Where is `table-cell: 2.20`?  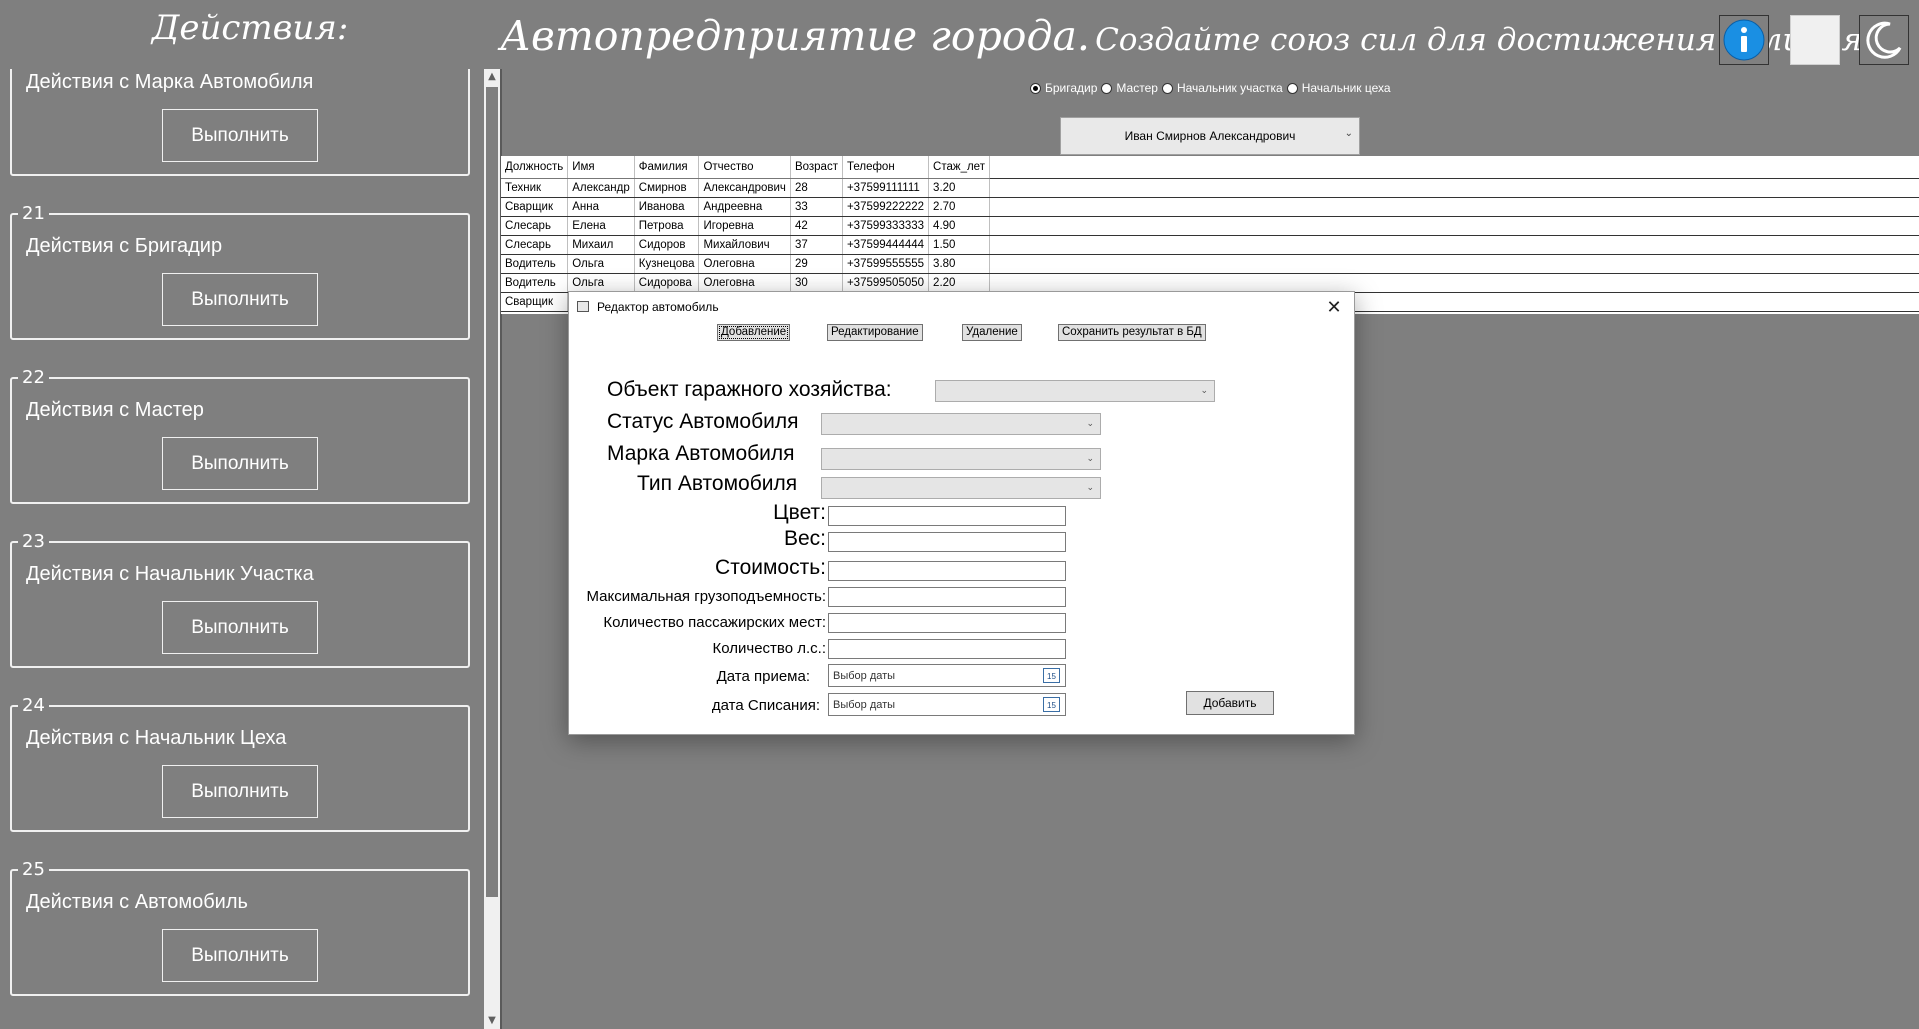 table-cell: 2.20 is located at coordinates (959, 283).